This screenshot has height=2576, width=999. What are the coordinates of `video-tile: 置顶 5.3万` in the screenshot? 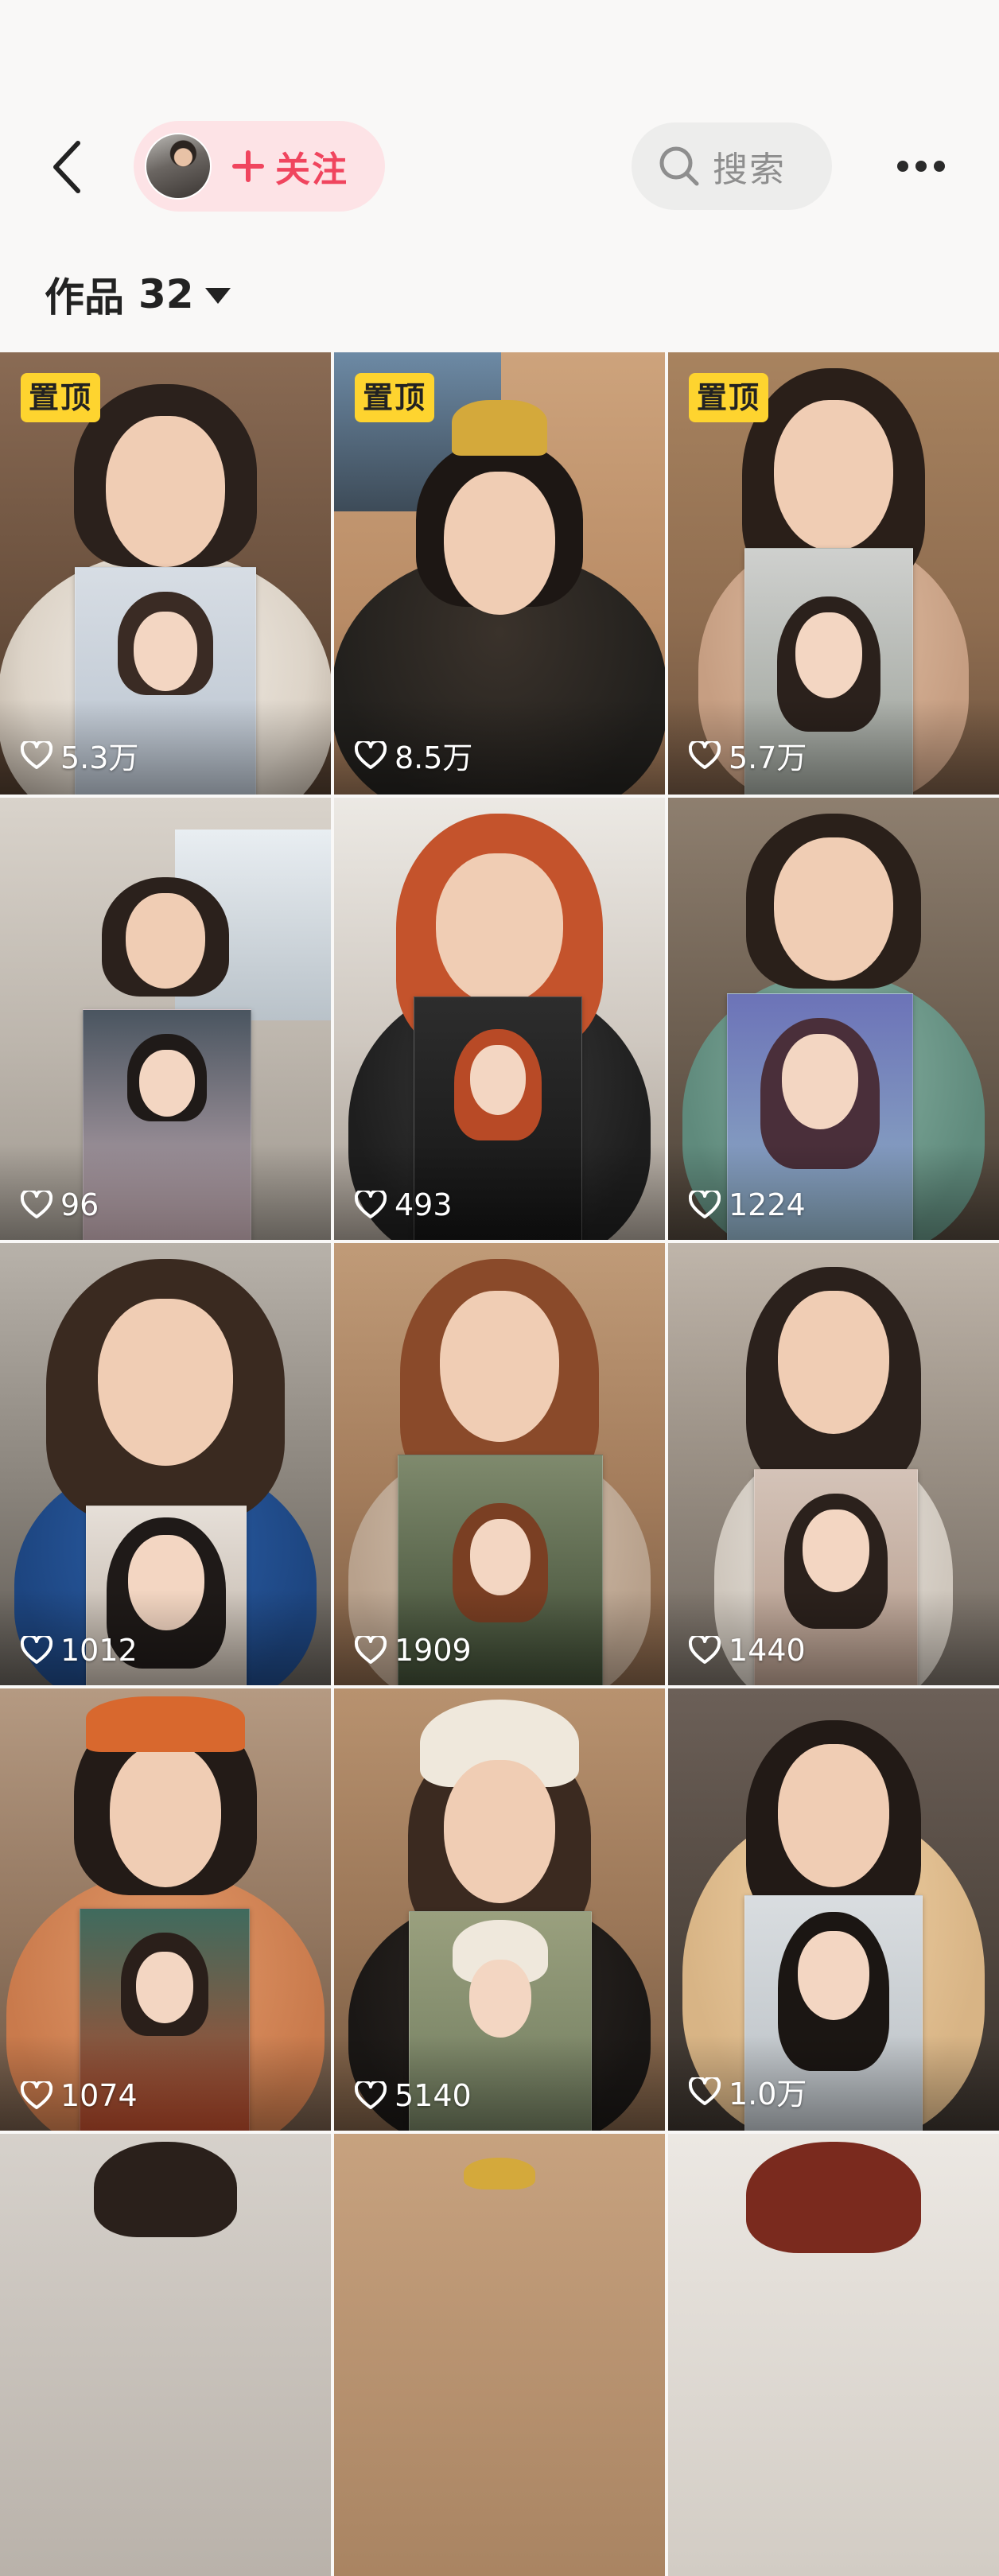 It's located at (165, 573).